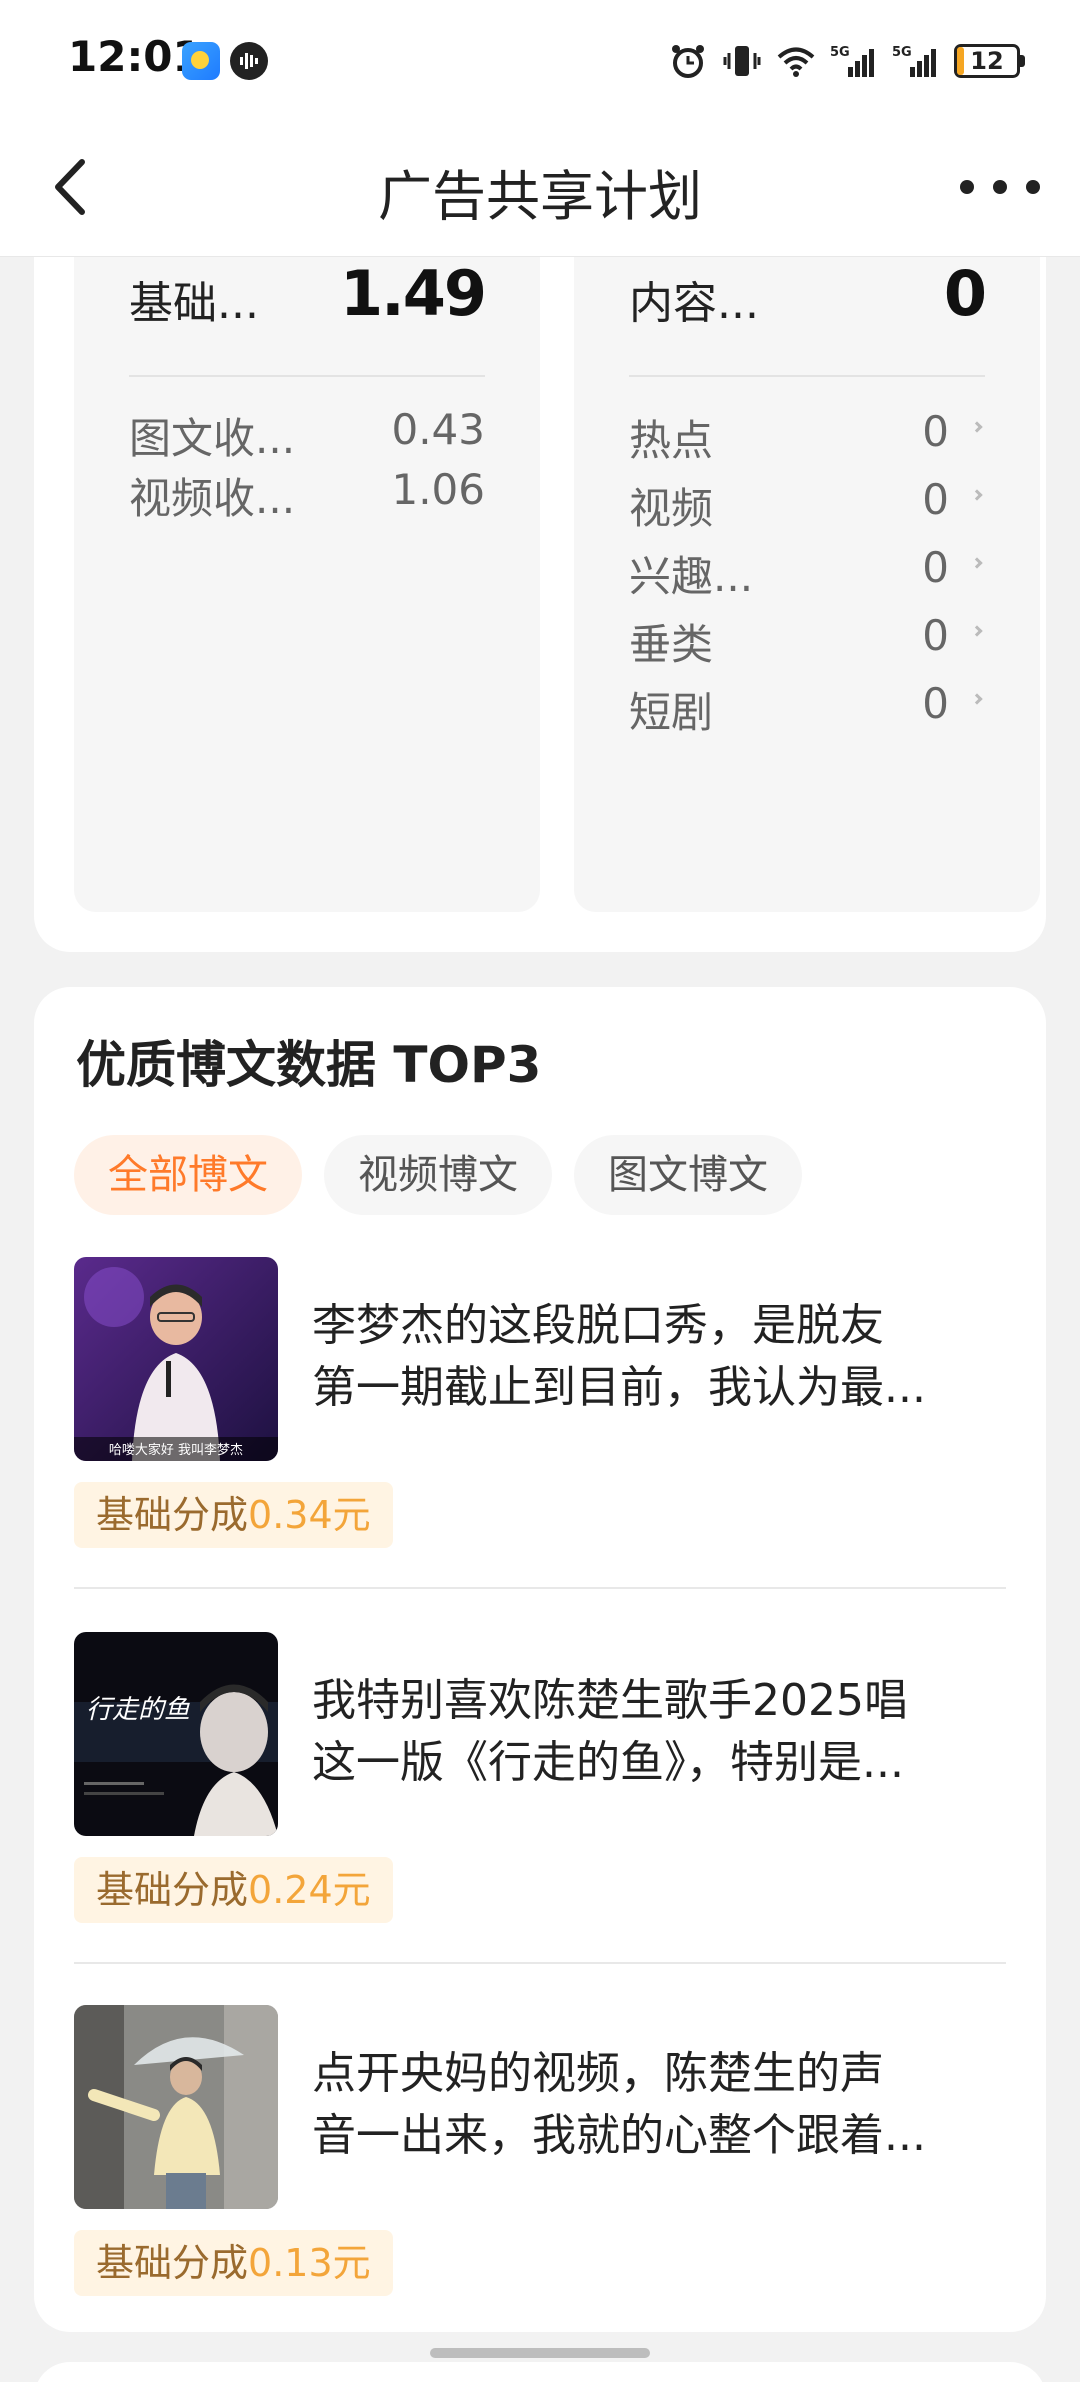 The height and width of the screenshot is (2382, 1080). Describe the element at coordinates (540, 2372) in the screenshot. I see `next-card-peek` at that location.